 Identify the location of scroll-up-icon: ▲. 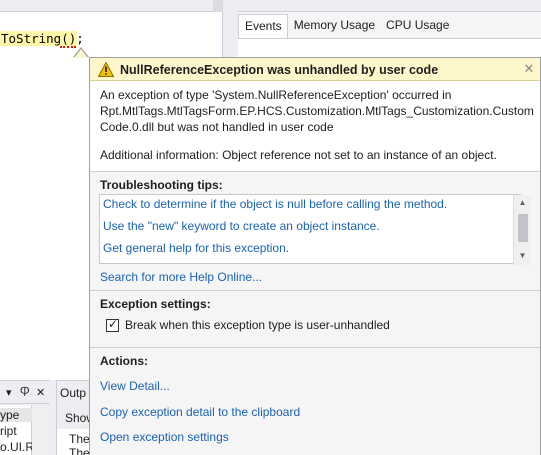
(522, 202).